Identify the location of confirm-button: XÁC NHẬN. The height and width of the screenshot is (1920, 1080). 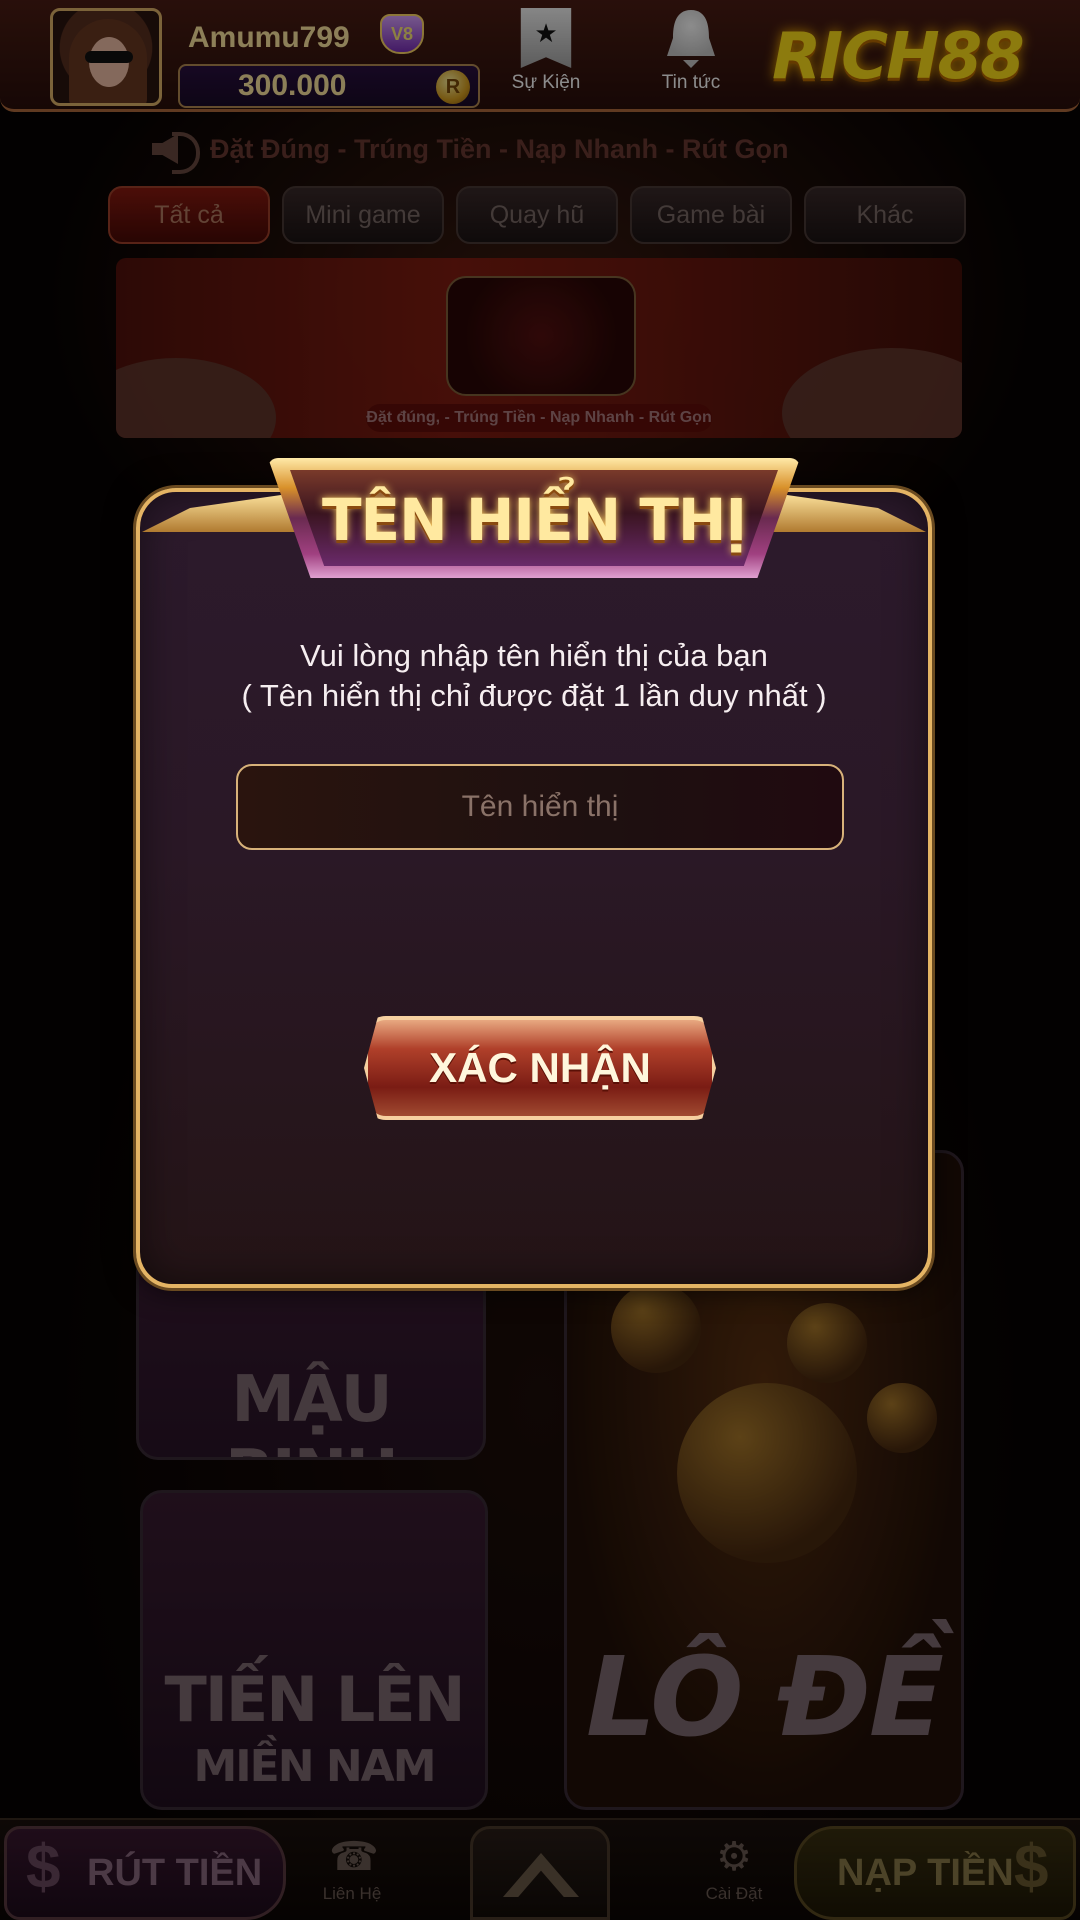
(540, 1068).